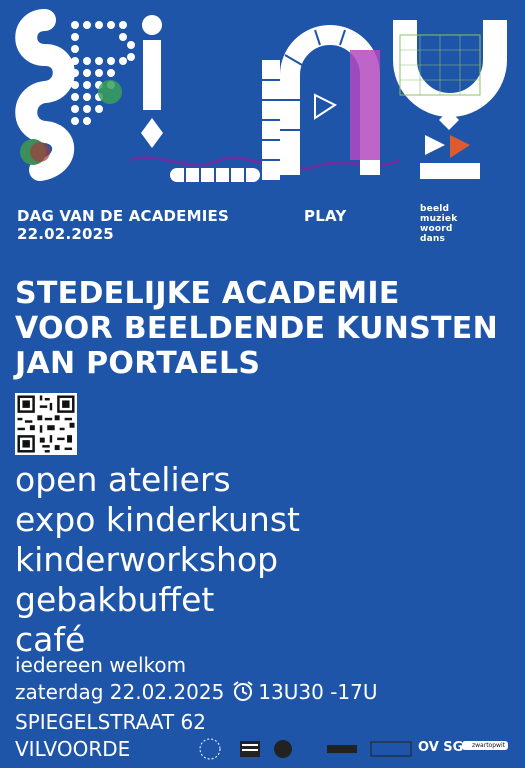 Image resolution: width=525 pixels, height=768 pixels. I want to click on discipline-item: beeld, so click(435, 209).